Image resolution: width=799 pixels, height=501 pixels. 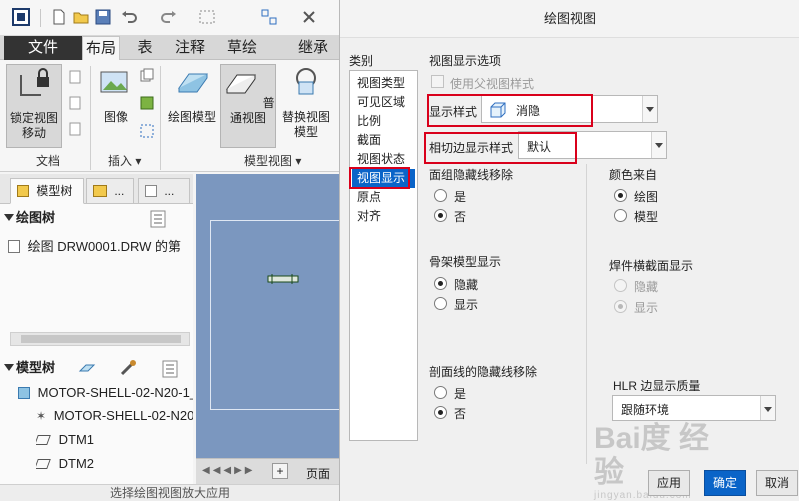 I want to click on category-section: 截面, so click(x=383, y=140).